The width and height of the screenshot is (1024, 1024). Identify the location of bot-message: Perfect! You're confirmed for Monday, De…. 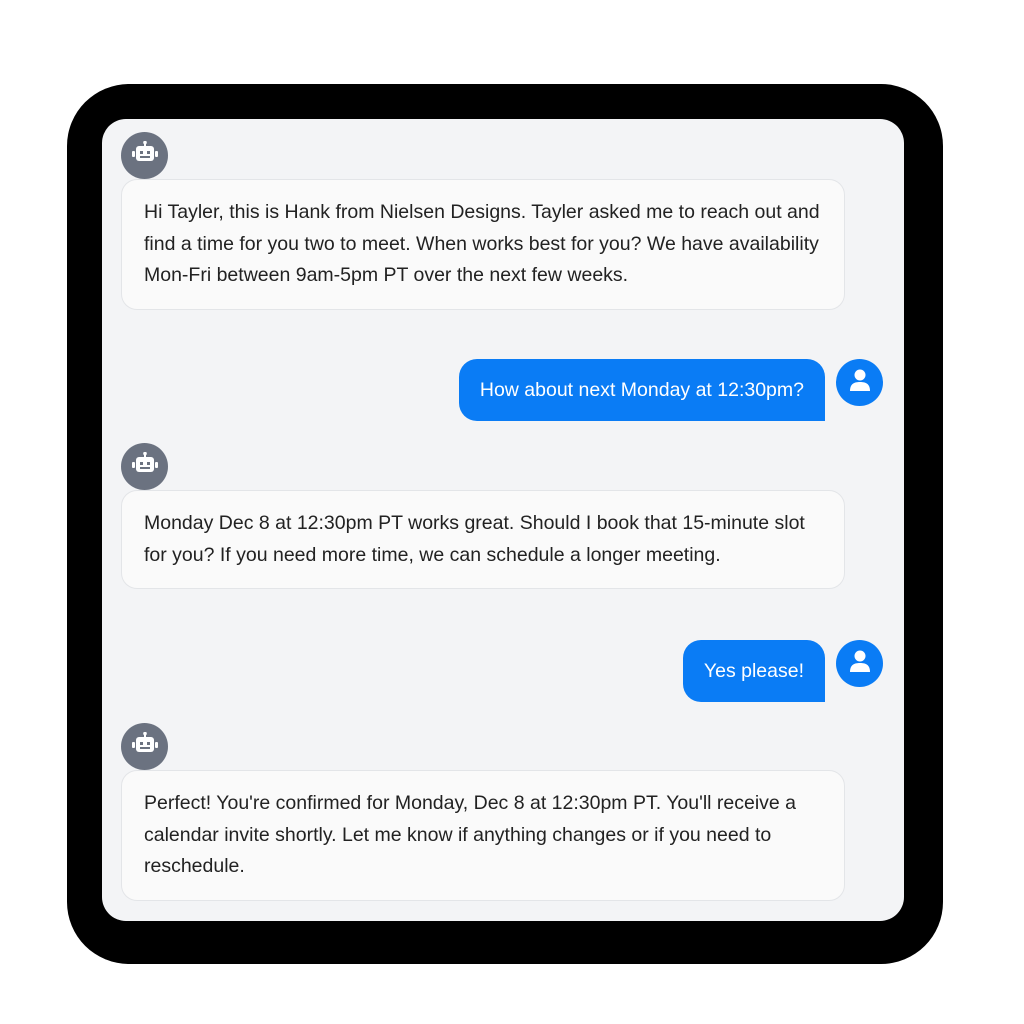
(483, 835).